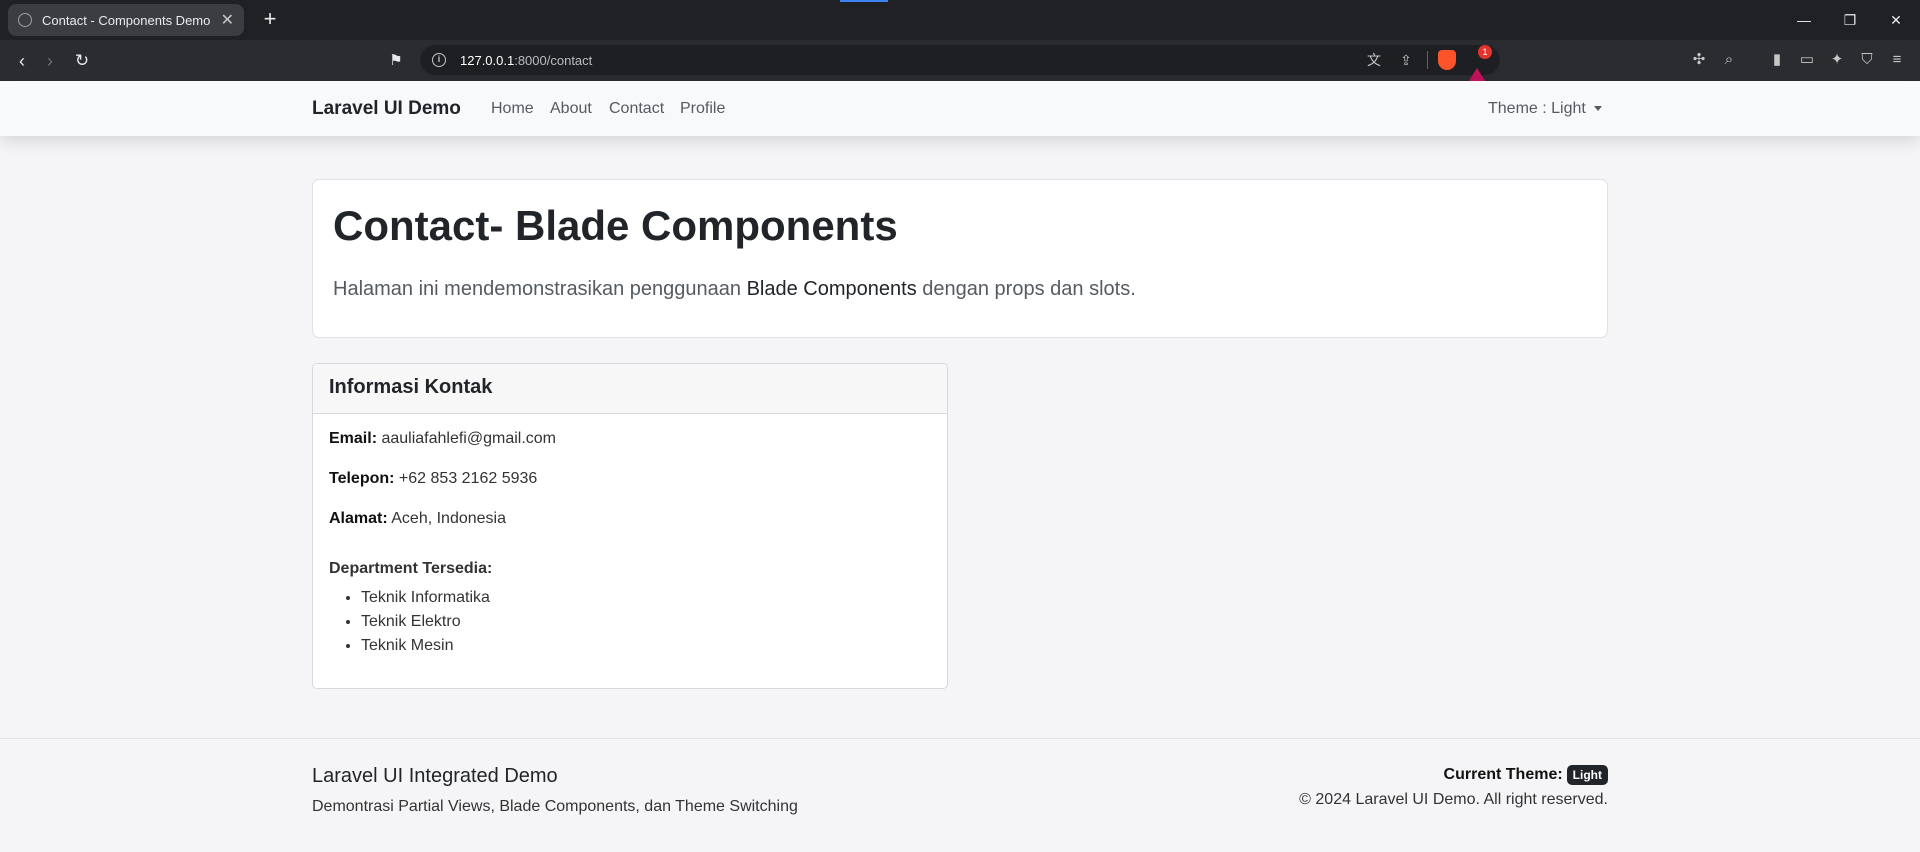 This screenshot has height=852, width=1920. What do you see at coordinates (615, 225) in the screenshot?
I see `page-title: Contact- Blade Components` at bounding box center [615, 225].